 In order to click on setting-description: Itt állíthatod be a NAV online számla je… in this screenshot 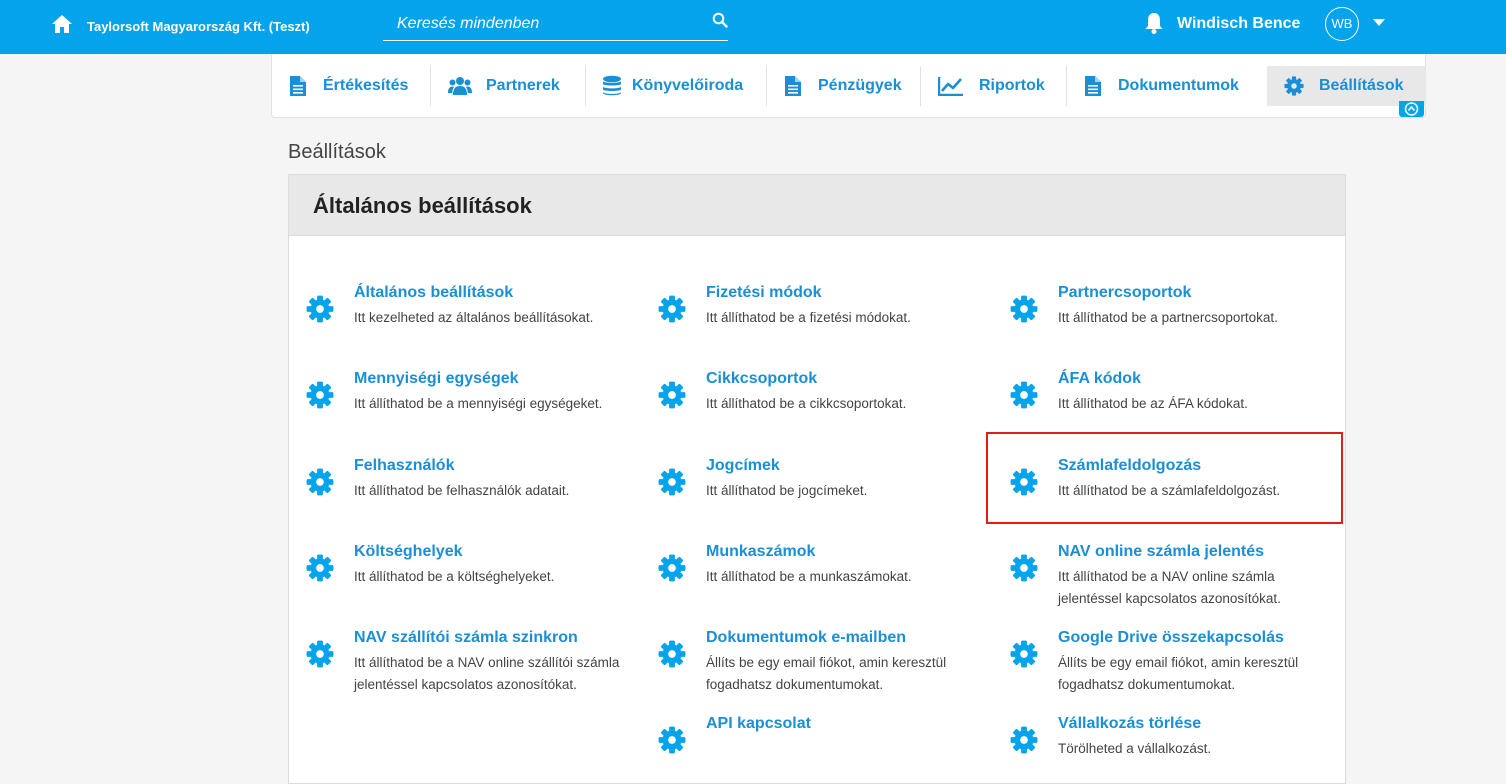, I will do `click(1169, 587)`.